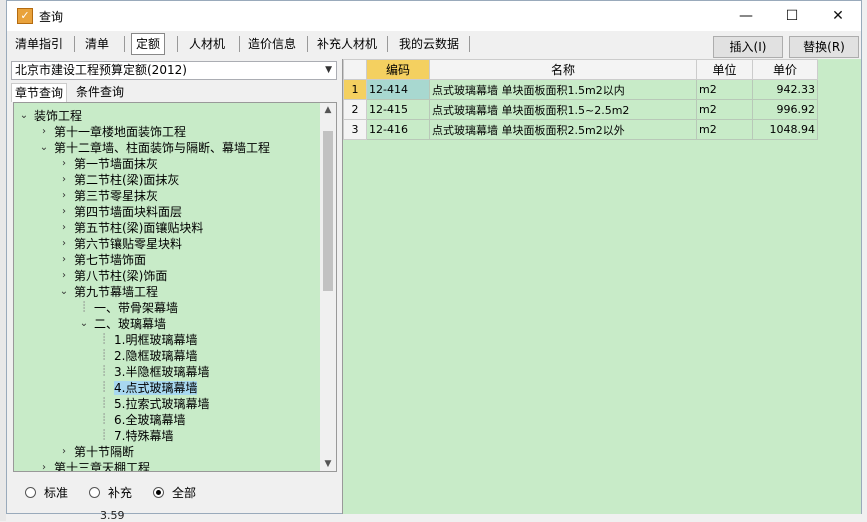  I want to click on radio-all: 全部, so click(174, 492).